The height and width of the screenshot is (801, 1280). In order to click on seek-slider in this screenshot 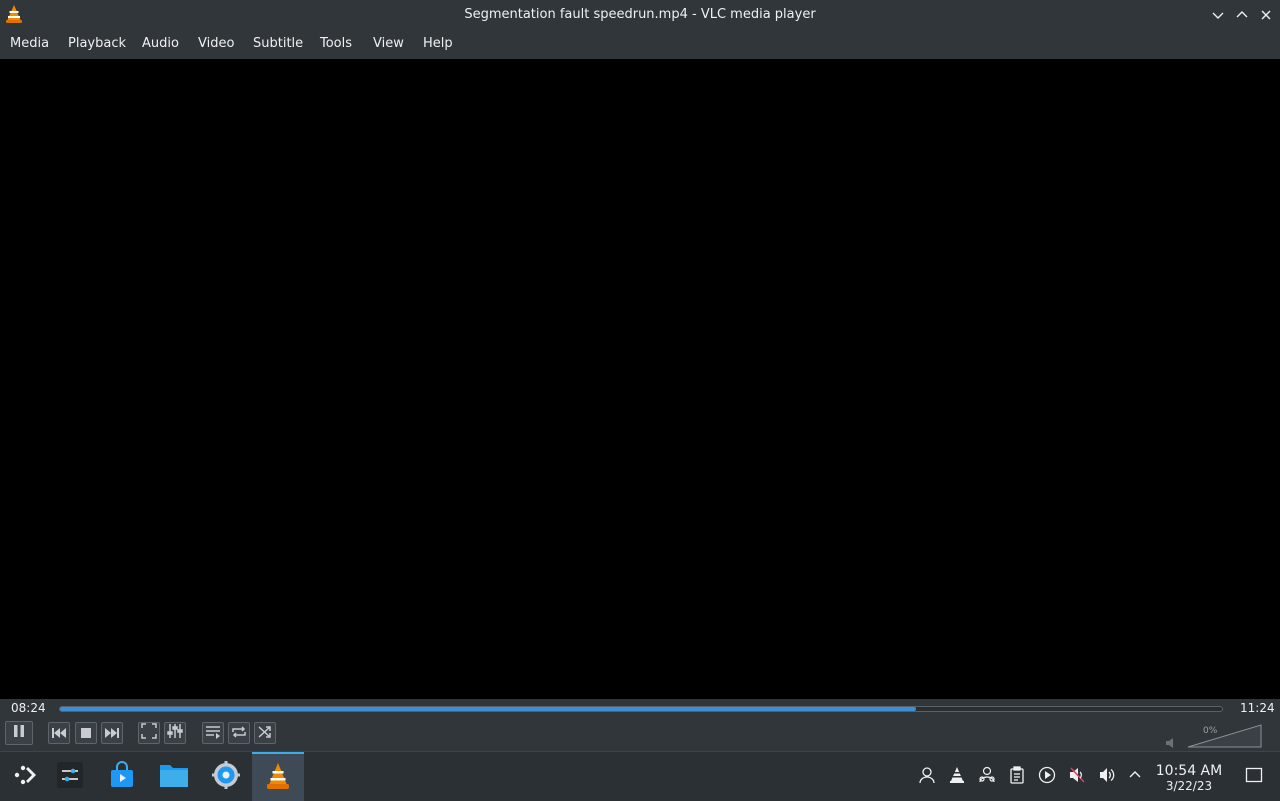, I will do `click(641, 709)`.